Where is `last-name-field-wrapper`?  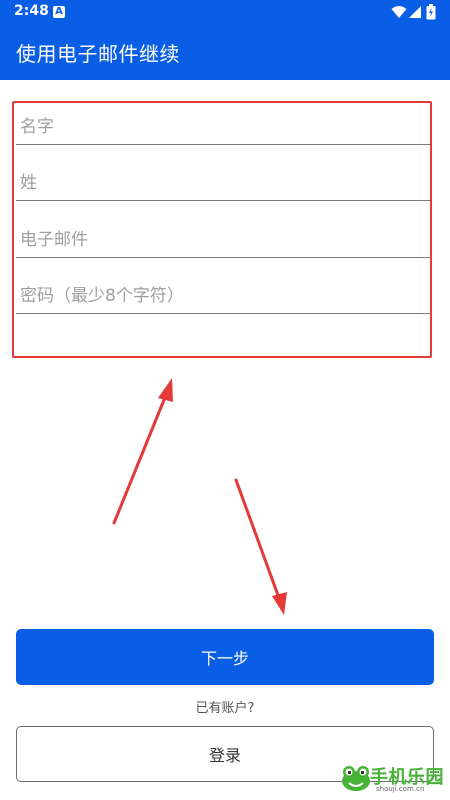
last-name-field-wrapper is located at coordinates (223, 181).